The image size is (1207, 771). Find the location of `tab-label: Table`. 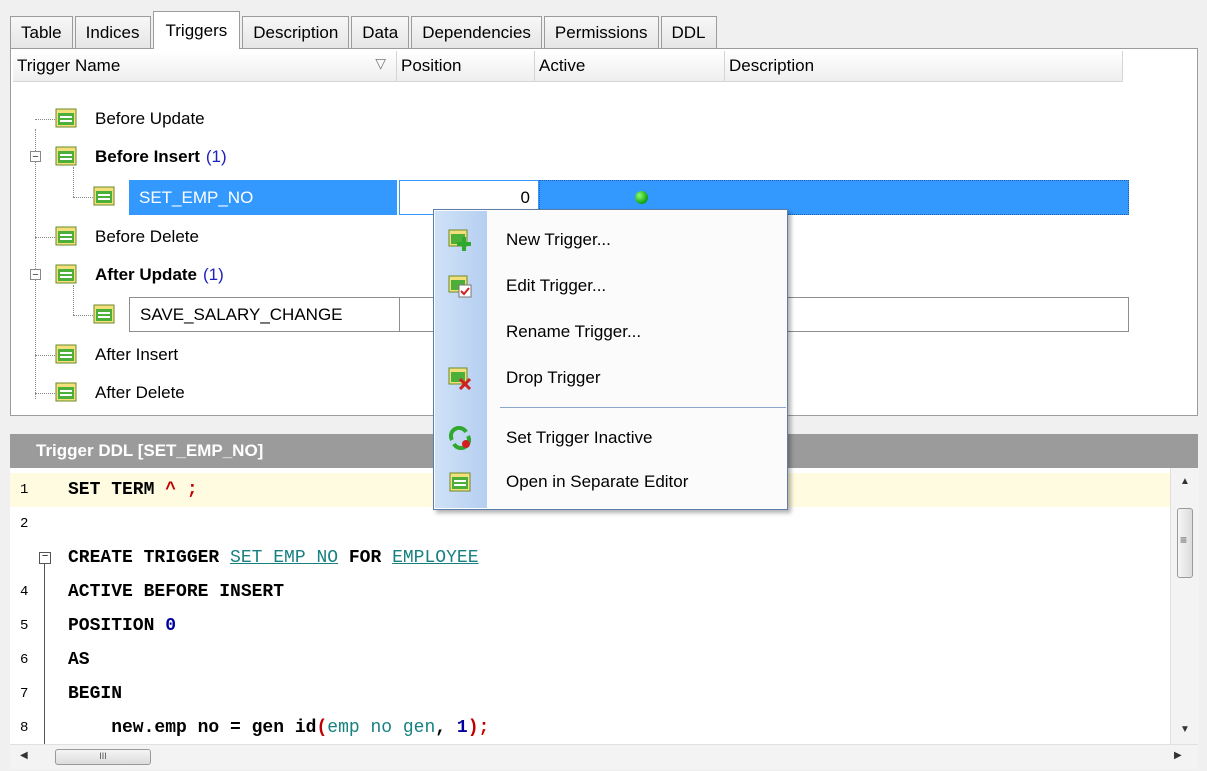

tab-label: Table is located at coordinates (41, 32).